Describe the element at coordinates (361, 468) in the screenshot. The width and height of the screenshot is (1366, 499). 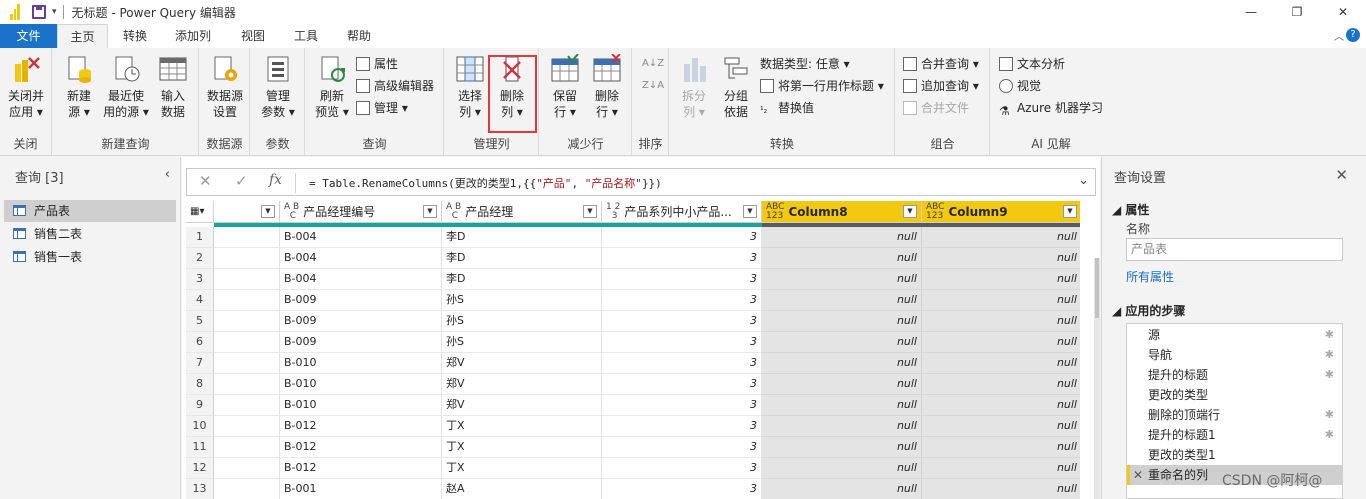
I see `table-cell: B-012` at that location.